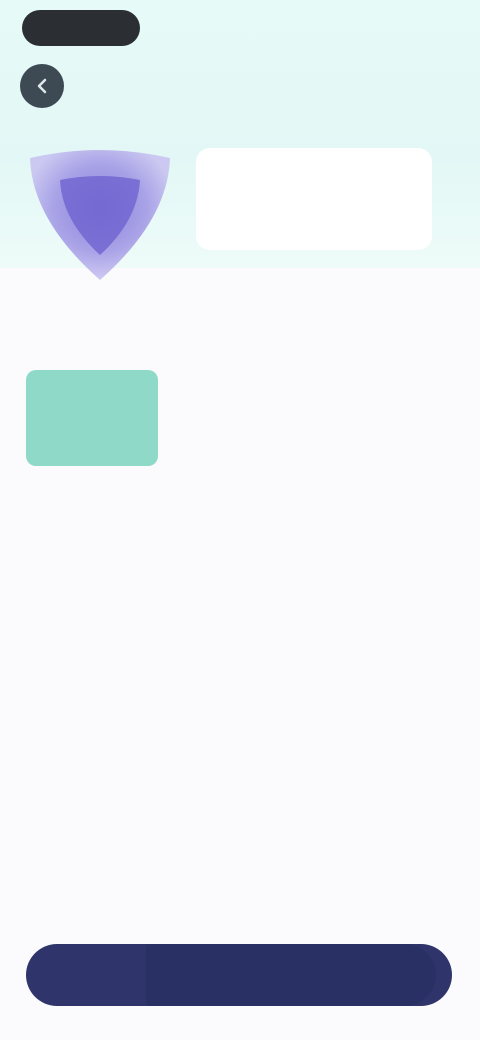 The width and height of the screenshot is (480, 1040). What do you see at coordinates (434, 86) in the screenshot?
I see `nav-action-link` at bounding box center [434, 86].